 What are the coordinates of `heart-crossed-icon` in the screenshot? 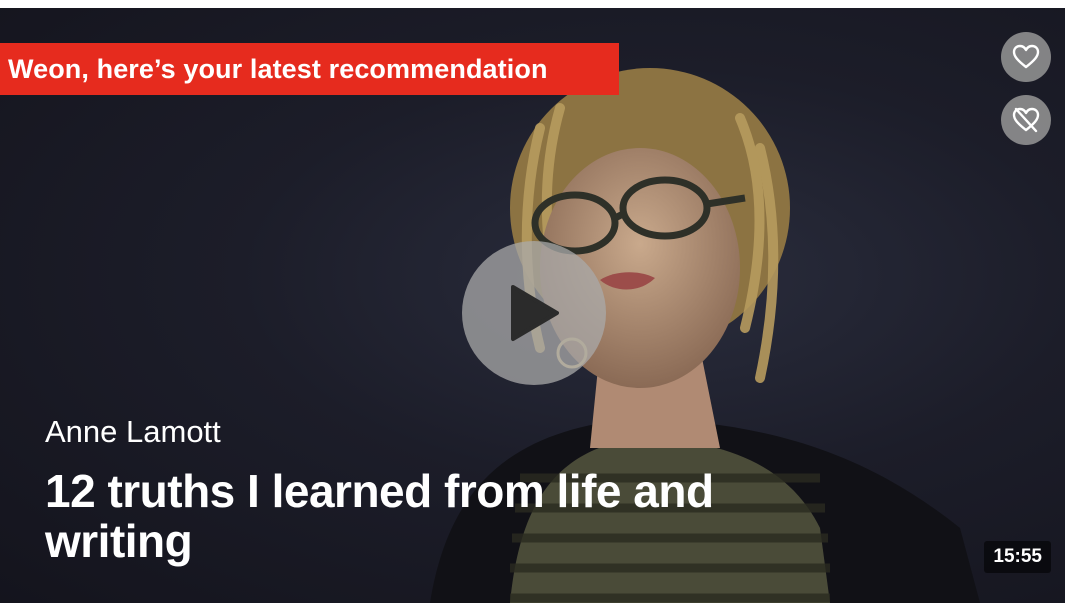 It's located at (1026, 120).